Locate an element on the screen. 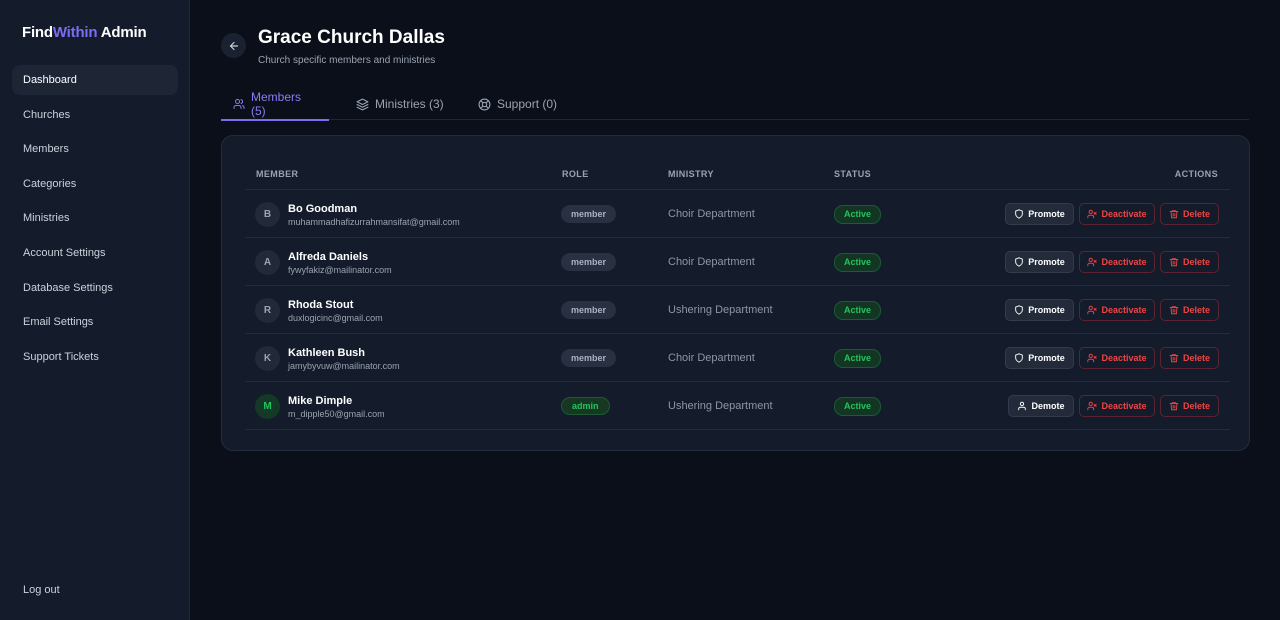 The image size is (1280, 620). column-header-ministry: MINISTRY is located at coordinates (691, 174).